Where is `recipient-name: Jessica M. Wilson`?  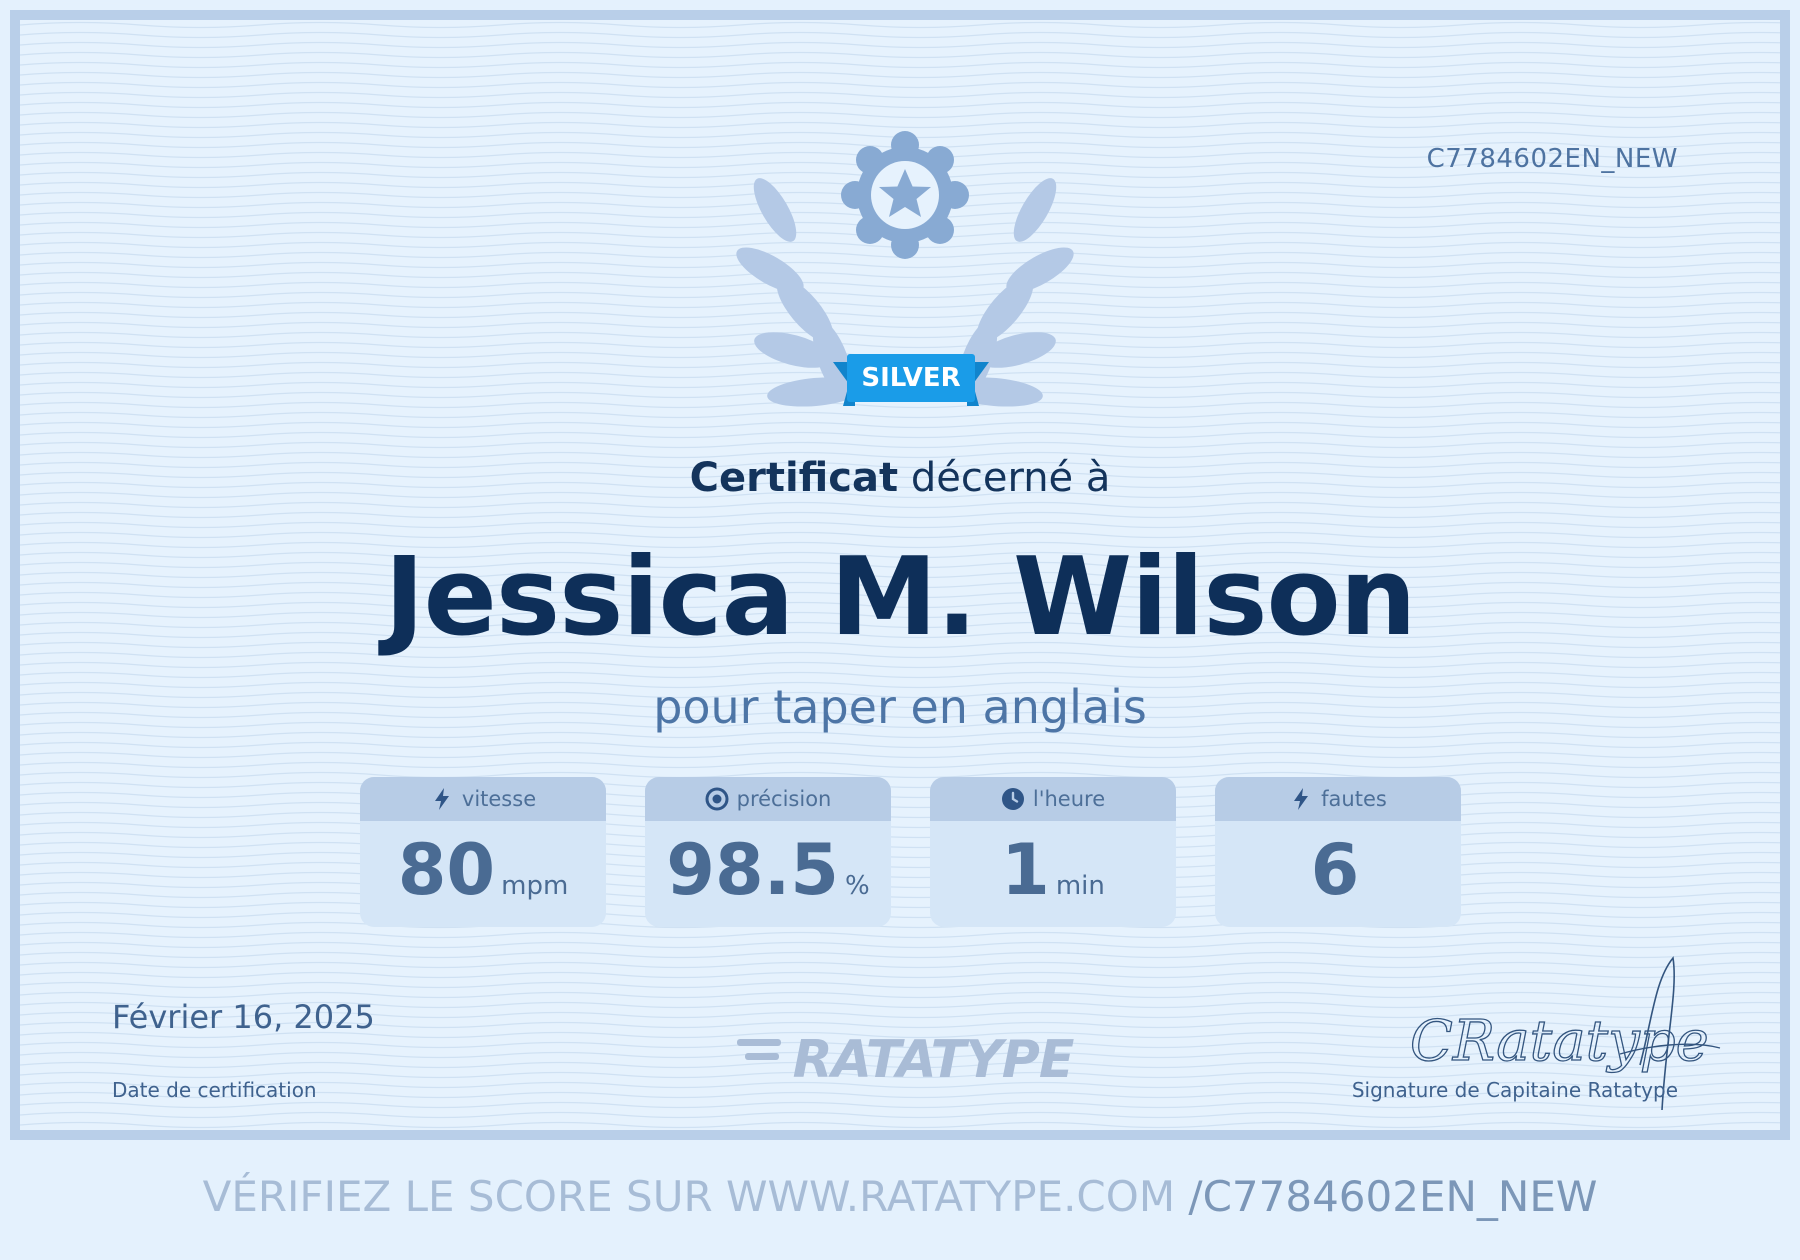
recipient-name: Jessica M. Wilson is located at coordinates (900, 597).